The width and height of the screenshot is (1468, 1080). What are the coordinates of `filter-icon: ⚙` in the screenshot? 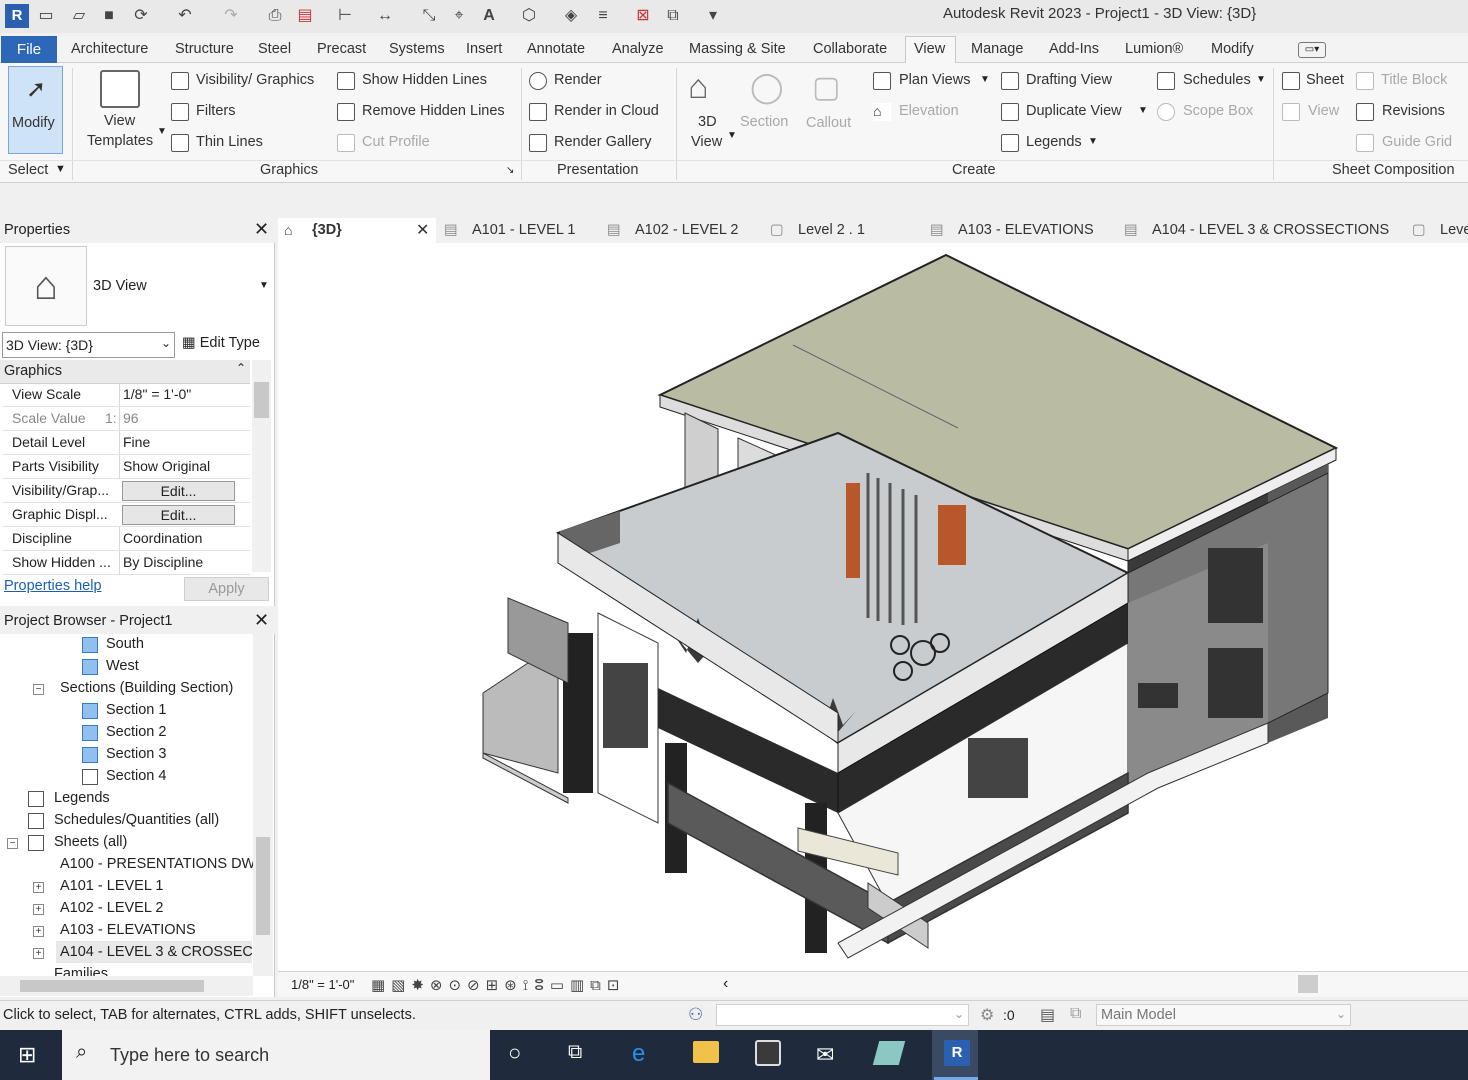 It's located at (987, 1015).